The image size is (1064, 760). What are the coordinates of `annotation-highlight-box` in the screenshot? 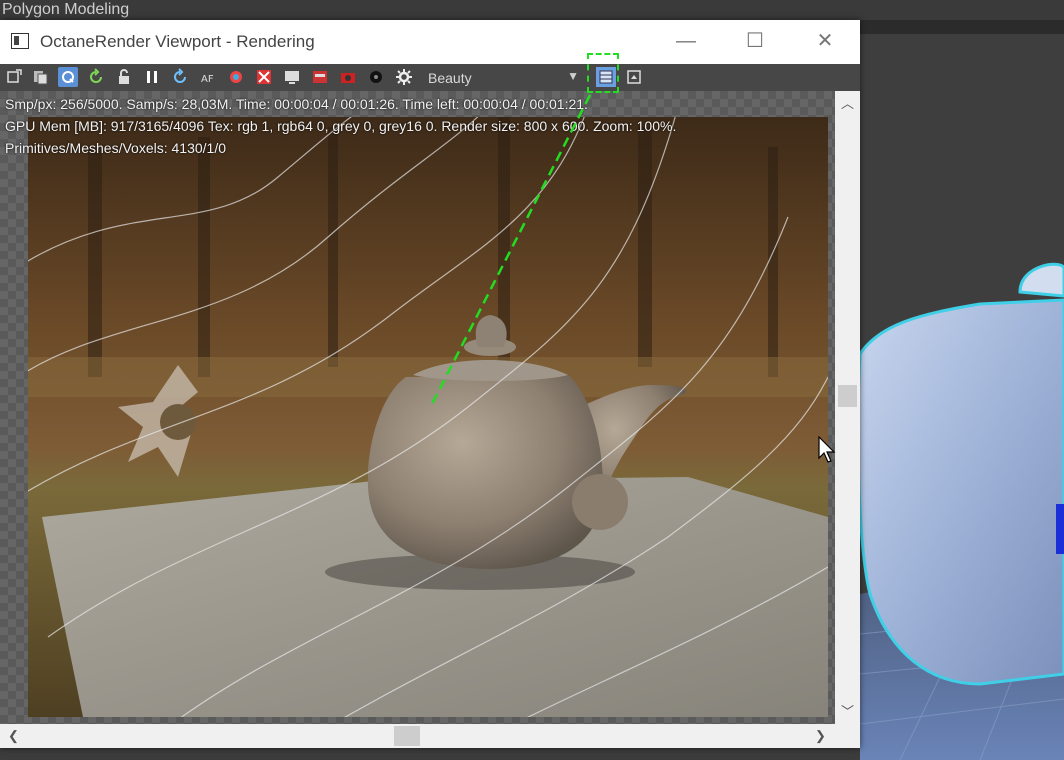 It's located at (603, 73).